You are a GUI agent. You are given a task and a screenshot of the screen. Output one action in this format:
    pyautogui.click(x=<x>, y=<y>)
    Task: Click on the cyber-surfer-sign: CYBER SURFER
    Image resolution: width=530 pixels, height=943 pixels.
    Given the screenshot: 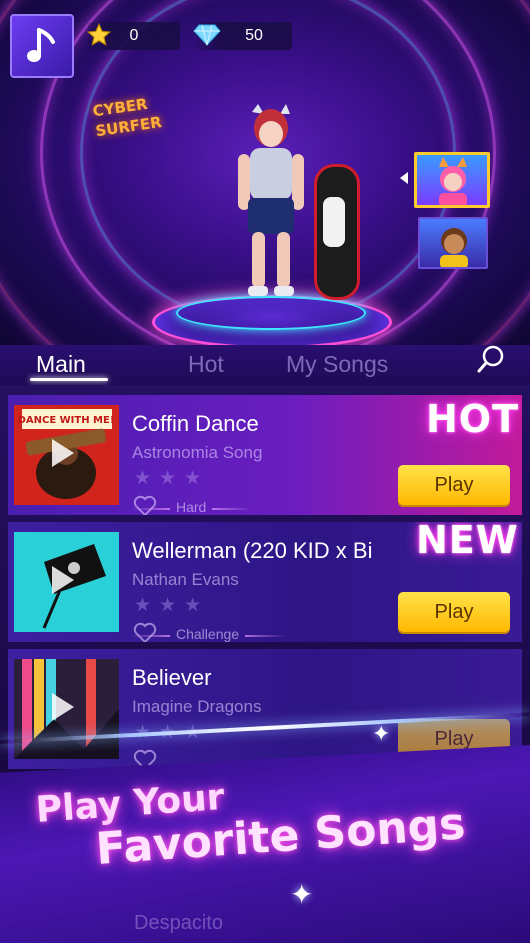 What is the action you would take?
    pyautogui.click(x=127, y=118)
    